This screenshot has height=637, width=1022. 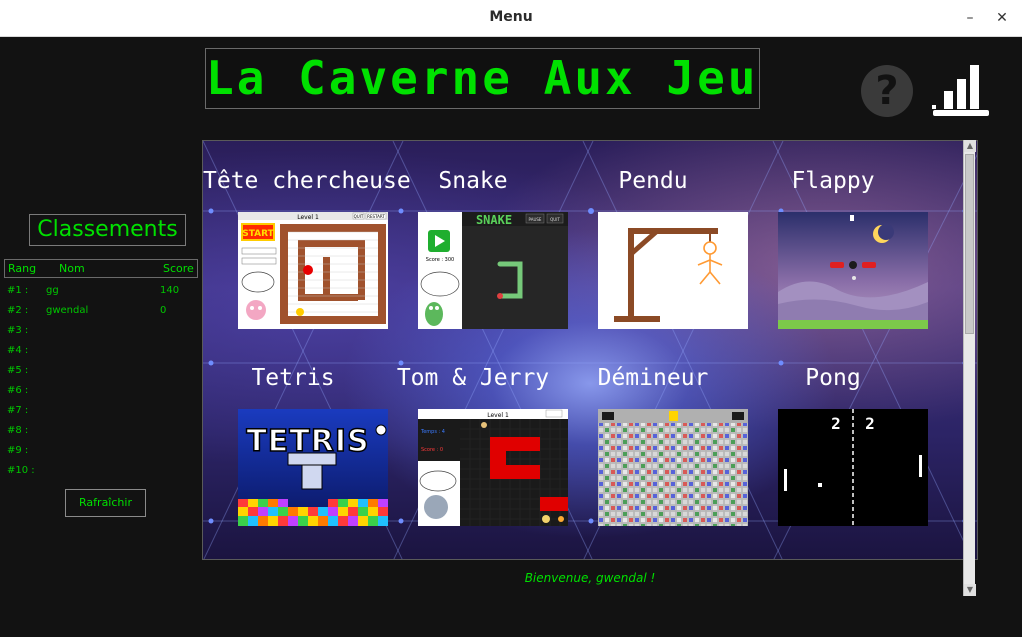 What do you see at coordinates (673, 270) in the screenshot?
I see `hangman-thumbnail` at bounding box center [673, 270].